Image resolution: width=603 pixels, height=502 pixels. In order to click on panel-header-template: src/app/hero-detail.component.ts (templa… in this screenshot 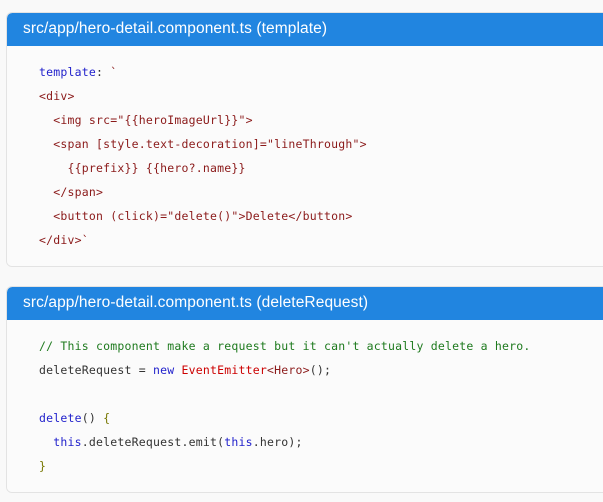, I will do `click(305, 29)`.